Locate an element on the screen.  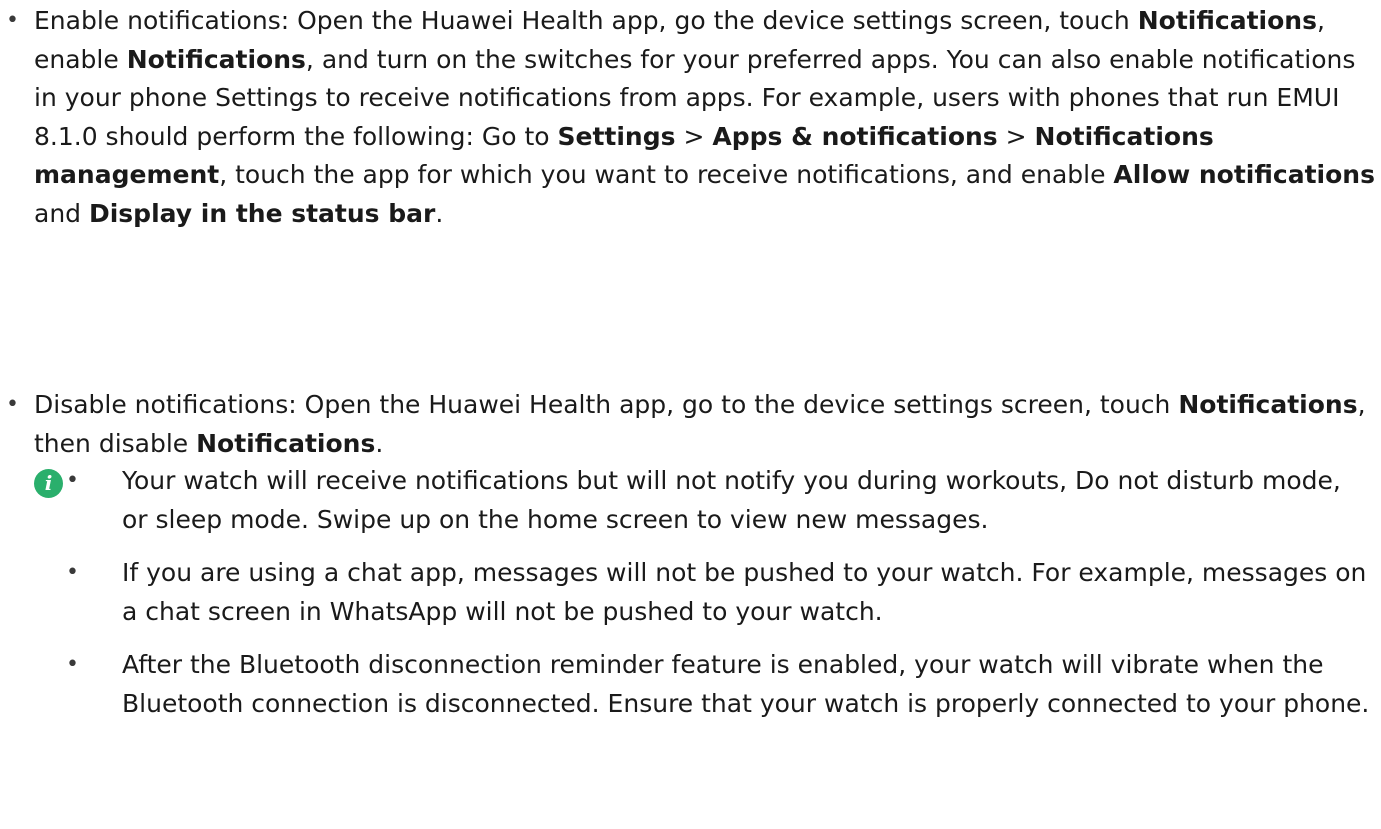
info-icon: i is located at coordinates (48, 483).